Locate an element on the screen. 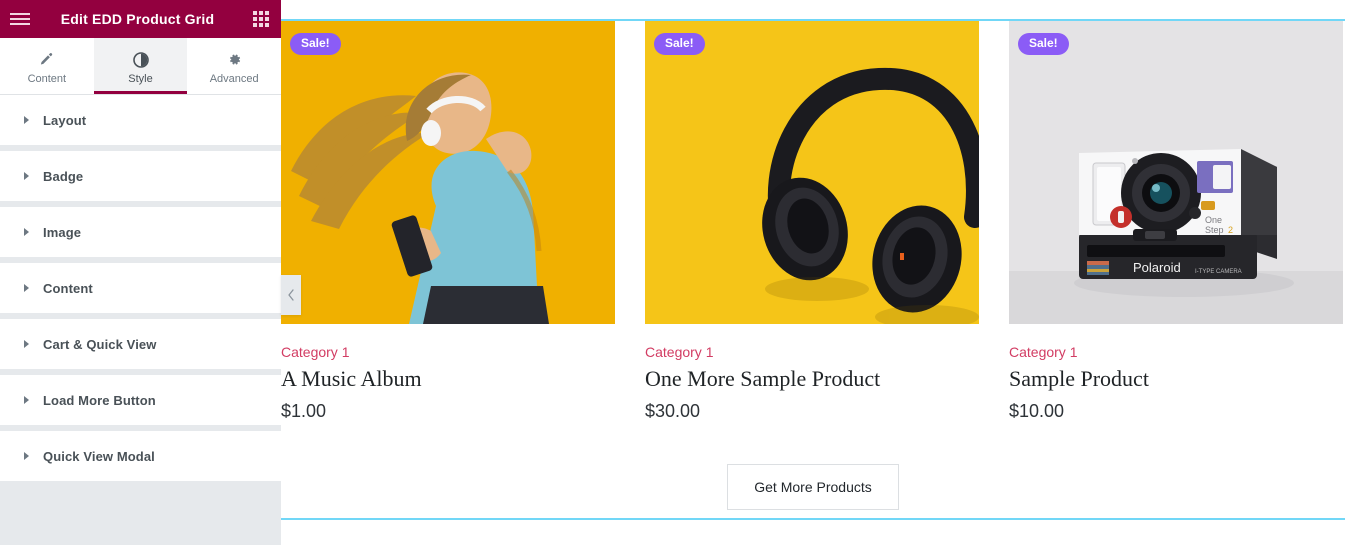 The width and height of the screenshot is (1345, 545). product-info: Category 1 A Music Album $1.00 is located at coordinates (448, 373).